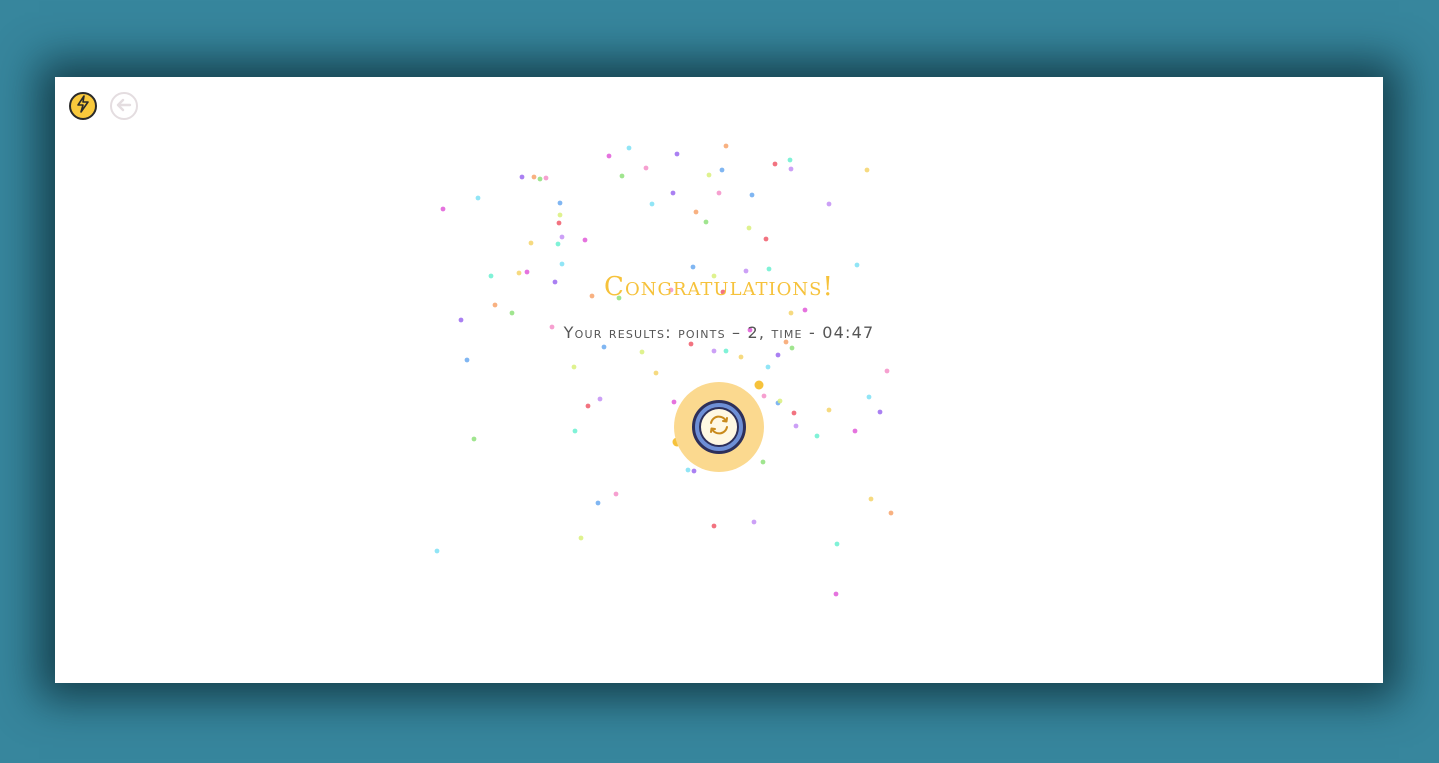 The width and height of the screenshot is (1439, 763). I want to click on lightning-icon, so click(83, 106).